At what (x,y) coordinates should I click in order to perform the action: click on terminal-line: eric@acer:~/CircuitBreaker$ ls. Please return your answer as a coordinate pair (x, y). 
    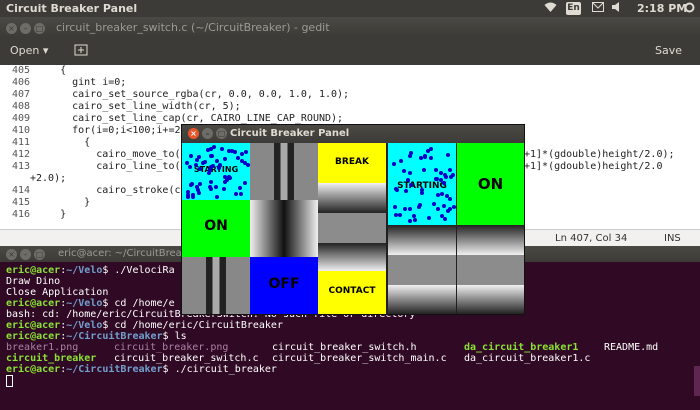
    Looking at the image, I should click on (96, 336).